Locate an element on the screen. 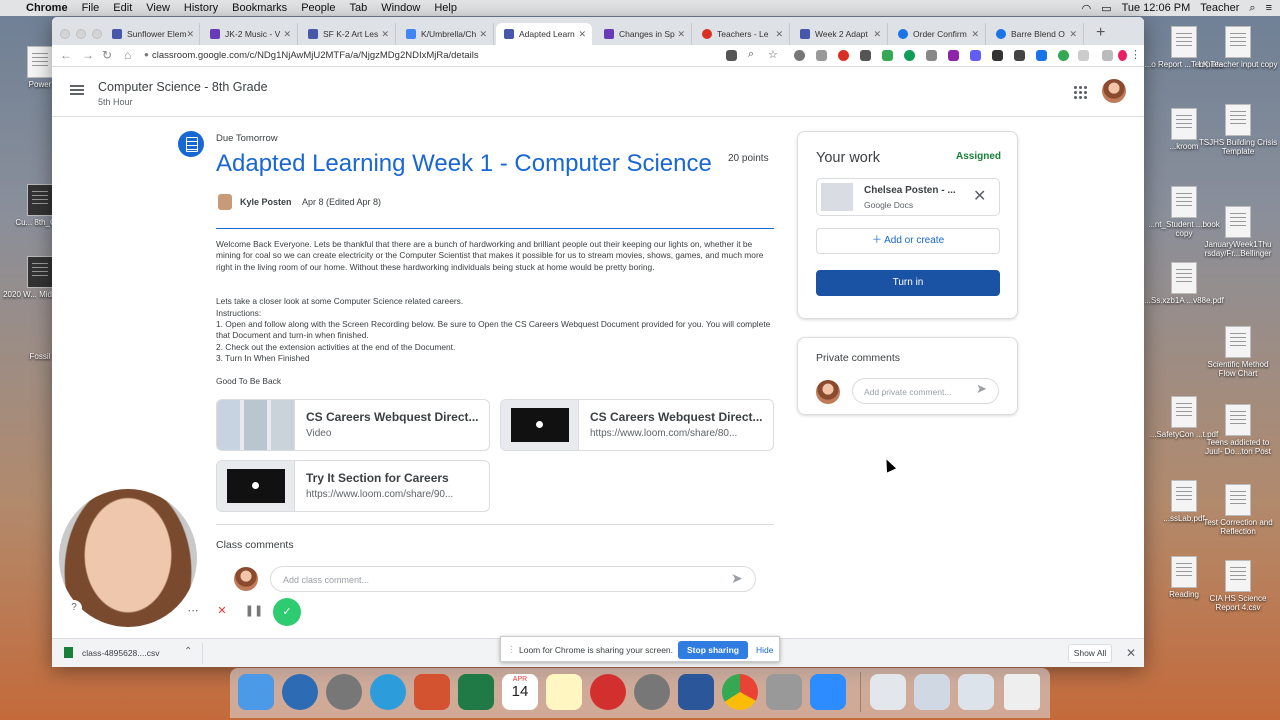 Image resolution: width=1280 pixels, height=720 pixels. download-filename: class-4895628....csv is located at coordinates (120, 653).